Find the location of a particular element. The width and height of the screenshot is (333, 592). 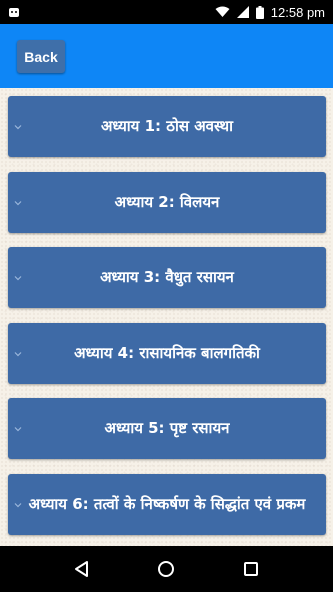

chapter-item-3: अध्याय 3: वैधुत रसायन is located at coordinates (167, 277).